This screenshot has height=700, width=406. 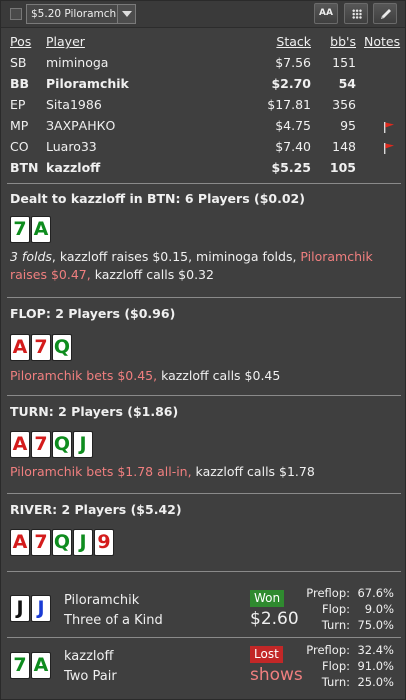 I want to click on player-name: Luaro33, so click(x=71, y=146).